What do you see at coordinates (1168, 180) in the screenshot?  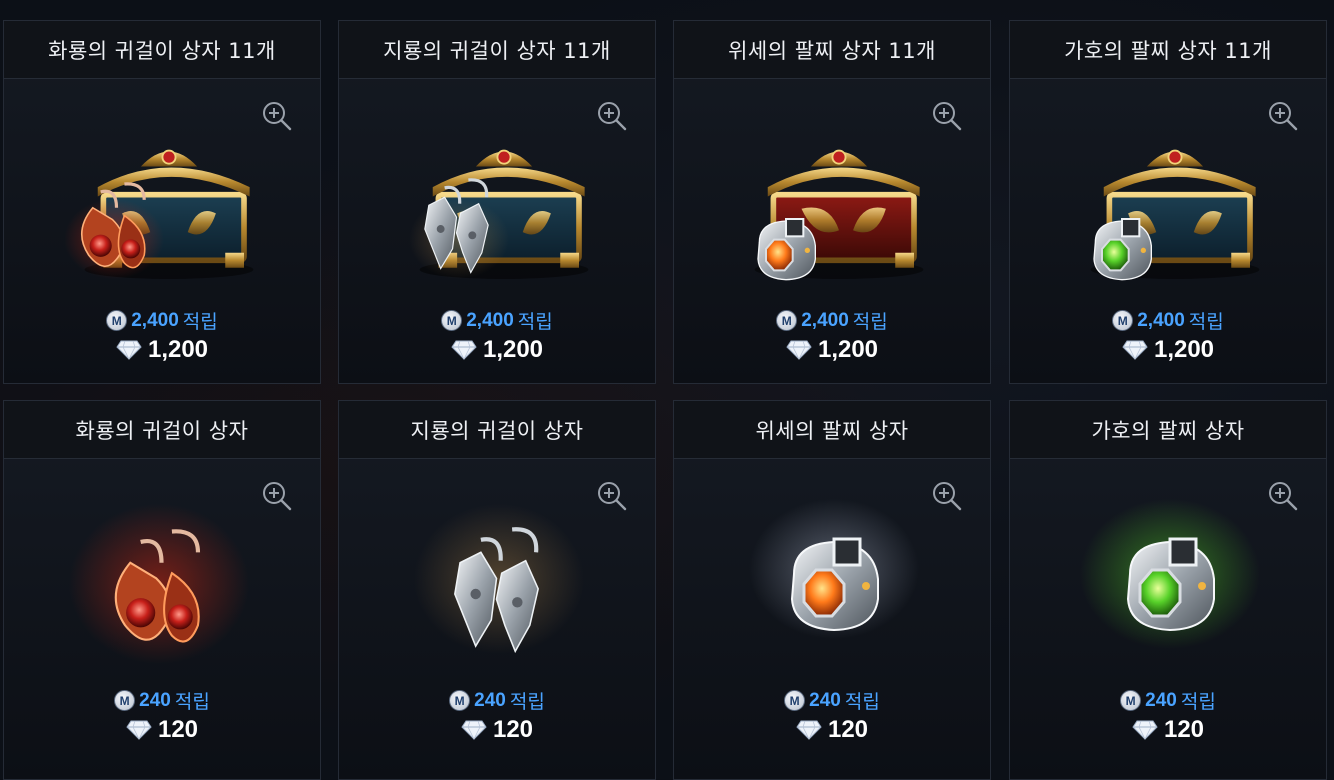 I see `bracelet-box-green-icon` at bounding box center [1168, 180].